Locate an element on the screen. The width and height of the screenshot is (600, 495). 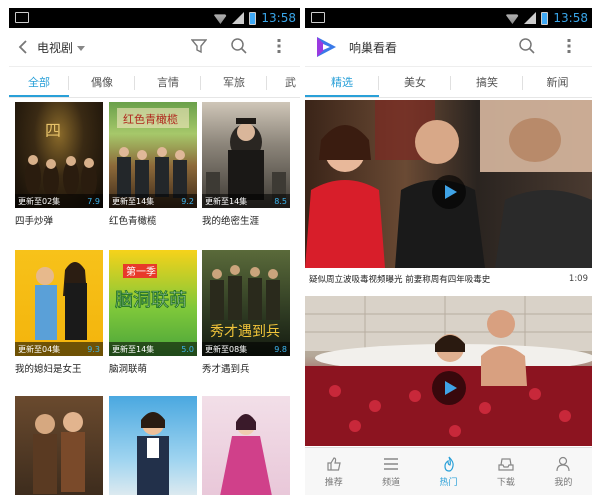
drama-card: 红色青橄榄 更新至14集 9.2 红色青橄榄 is located at coordinates (153, 164).